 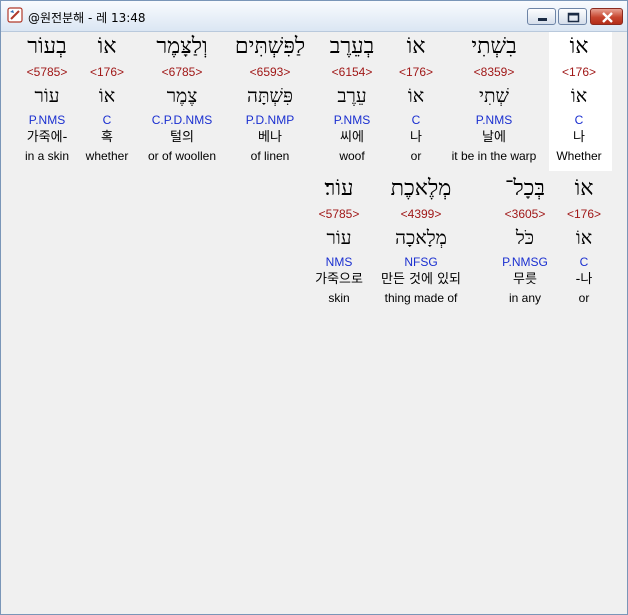 I want to click on english-gloss: Whether, so click(x=579, y=156).